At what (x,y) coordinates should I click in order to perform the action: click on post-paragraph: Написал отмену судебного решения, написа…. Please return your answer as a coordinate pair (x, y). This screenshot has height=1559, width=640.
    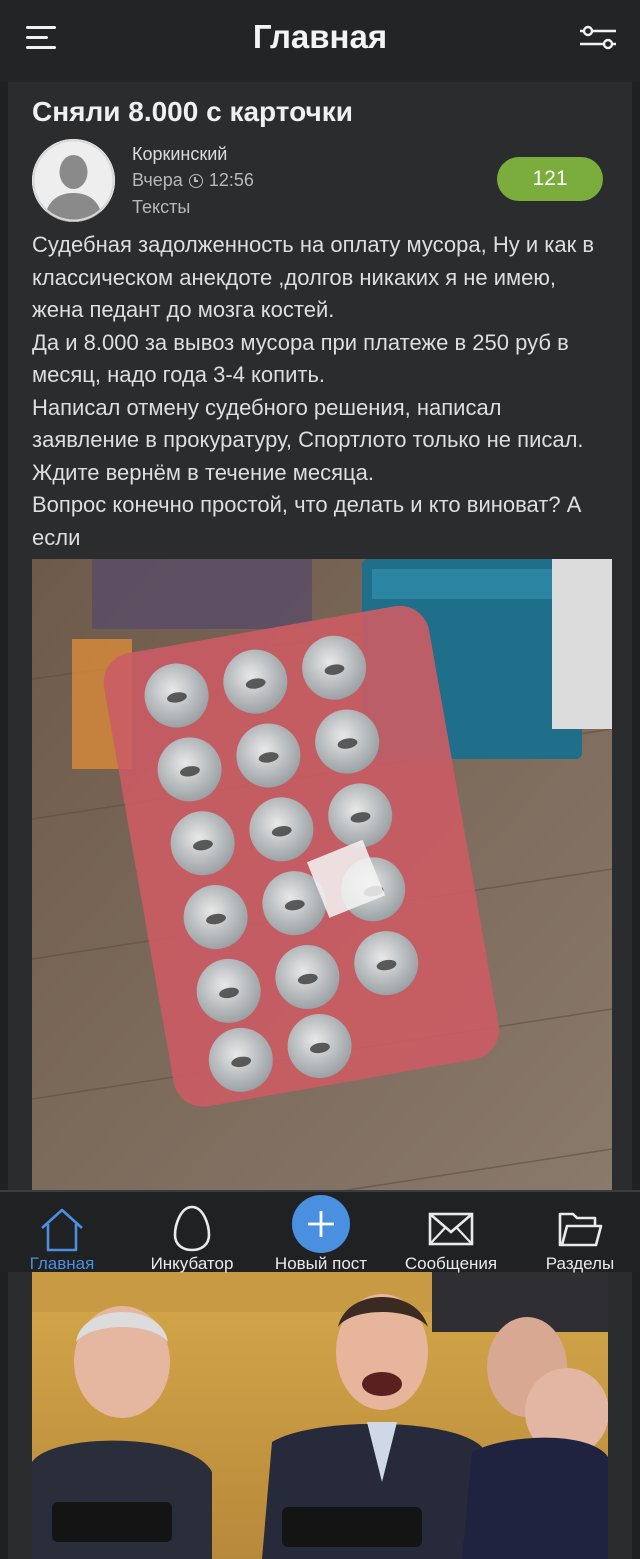
    Looking at the image, I should click on (308, 439).